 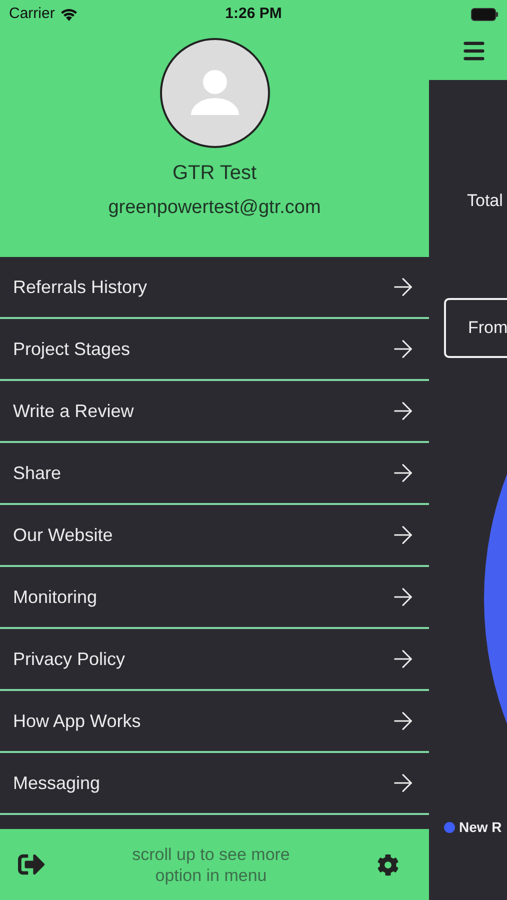 I want to click on carrier-label: Carrier, so click(x=32, y=14).